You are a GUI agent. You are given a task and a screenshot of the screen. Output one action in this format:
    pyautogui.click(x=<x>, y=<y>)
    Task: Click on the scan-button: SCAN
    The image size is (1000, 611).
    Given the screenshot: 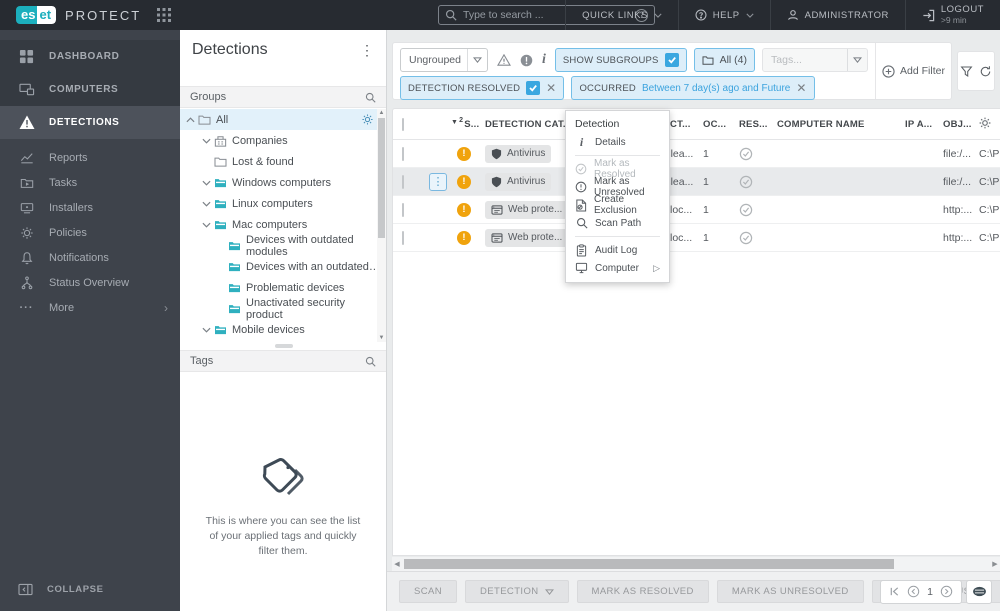 What is the action you would take?
    pyautogui.click(x=428, y=591)
    